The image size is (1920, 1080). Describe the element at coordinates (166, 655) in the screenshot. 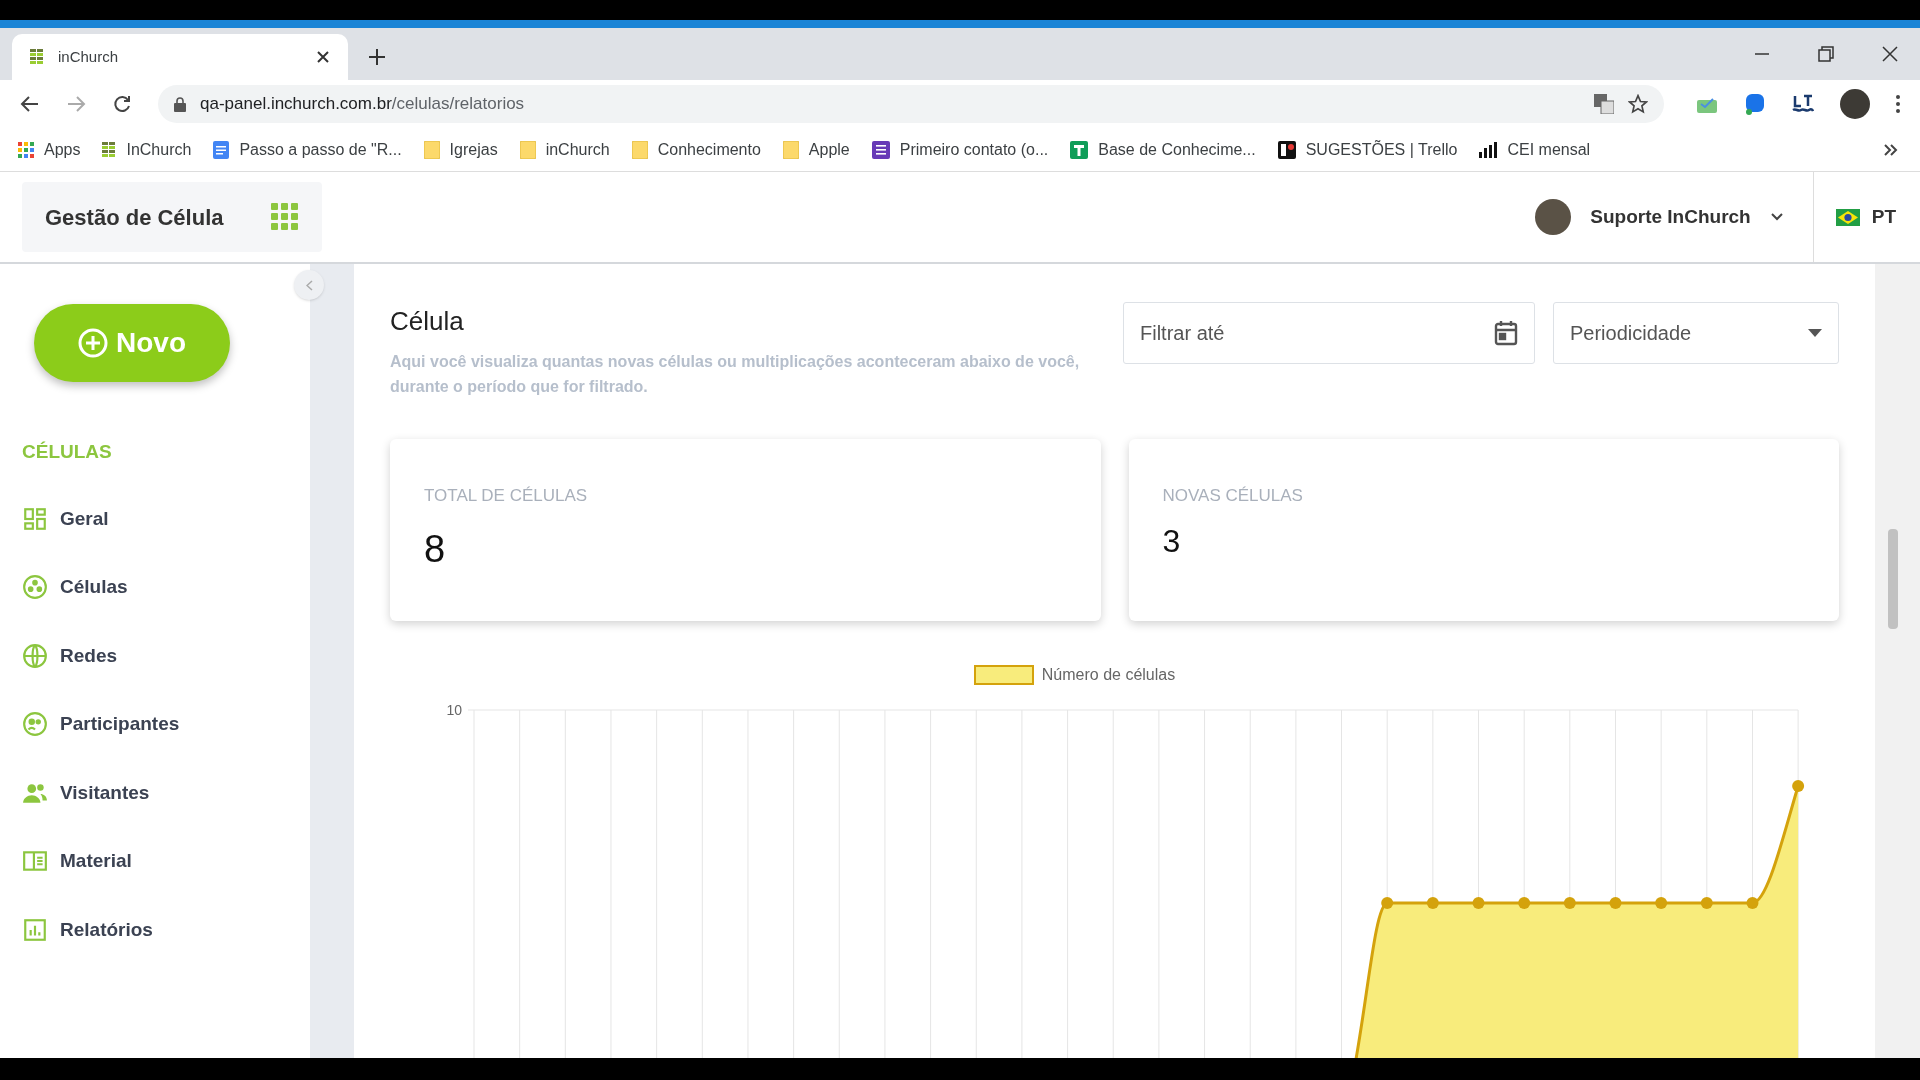

I see `nav-item: Redes` at that location.